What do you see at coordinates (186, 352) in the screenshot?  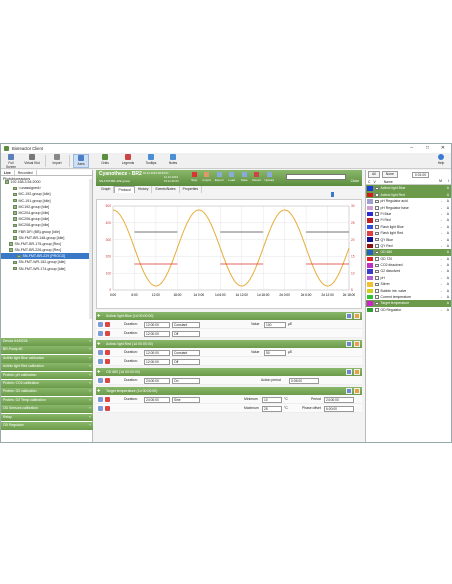 I see `mode-select: Constant` at bounding box center [186, 352].